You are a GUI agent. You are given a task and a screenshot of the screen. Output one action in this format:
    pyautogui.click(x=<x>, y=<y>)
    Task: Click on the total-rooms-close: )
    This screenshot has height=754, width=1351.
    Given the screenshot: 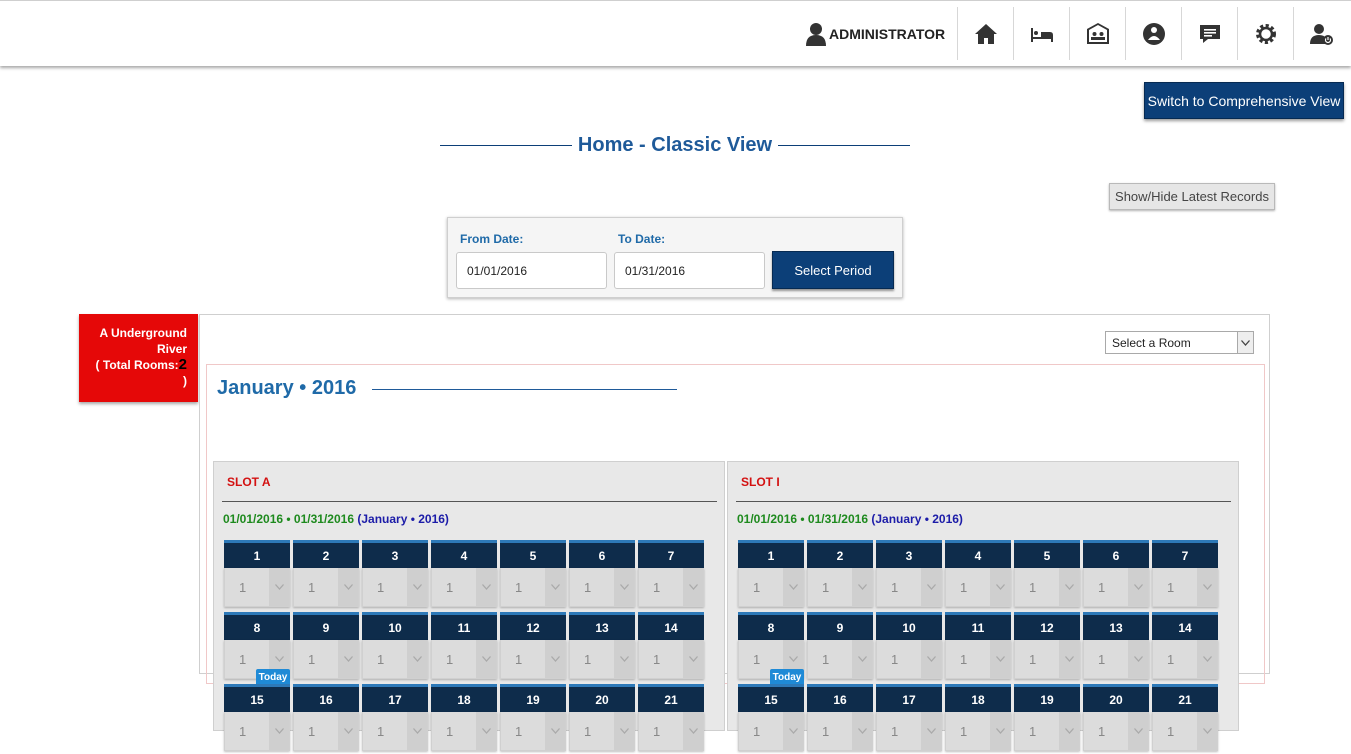 What is the action you would take?
    pyautogui.click(x=185, y=381)
    